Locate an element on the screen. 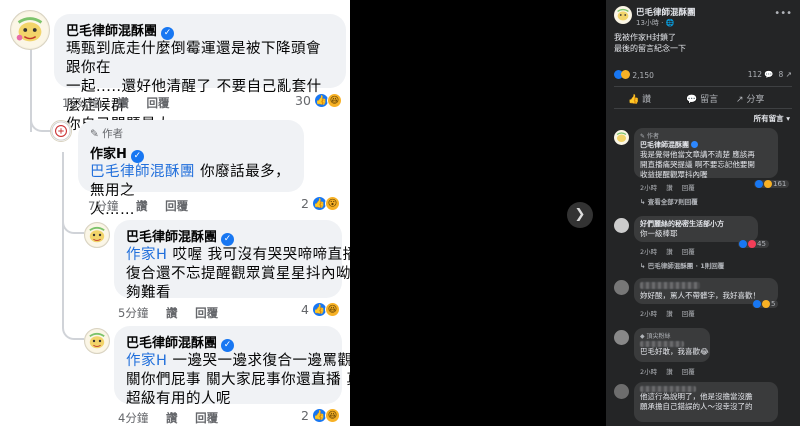  comment-text: 巴毛好敢，我喜歡😂 is located at coordinates (674, 351).